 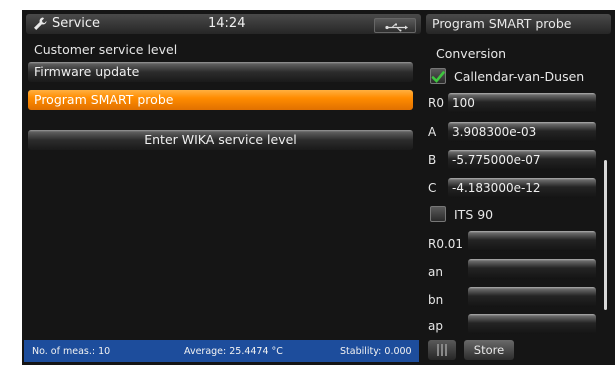 What do you see at coordinates (233, 351) in the screenshot?
I see `average-value: Average: 25.4474 °C` at bounding box center [233, 351].